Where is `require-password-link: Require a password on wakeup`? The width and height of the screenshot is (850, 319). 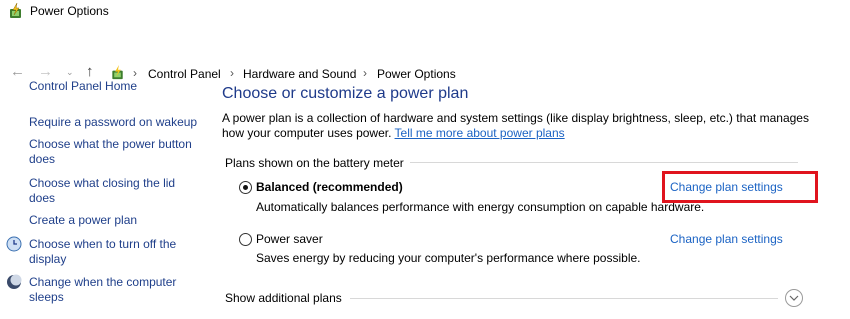
require-password-link: Require a password on wakeup is located at coordinates (113, 122).